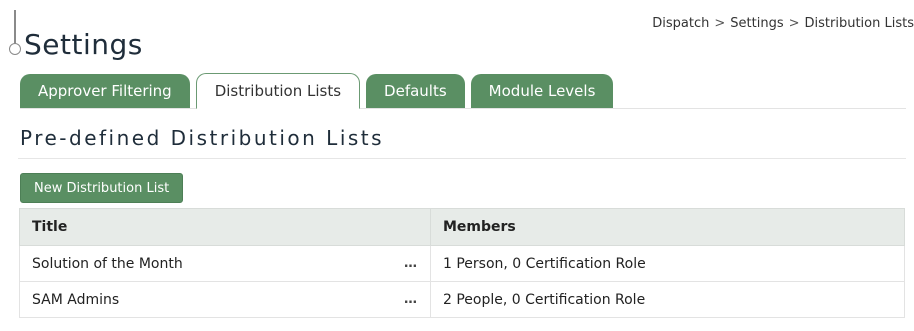 This screenshot has height=331, width=914. Describe the element at coordinates (75, 300) in the screenshot. I see `row-title: SAM Admins` at that location.